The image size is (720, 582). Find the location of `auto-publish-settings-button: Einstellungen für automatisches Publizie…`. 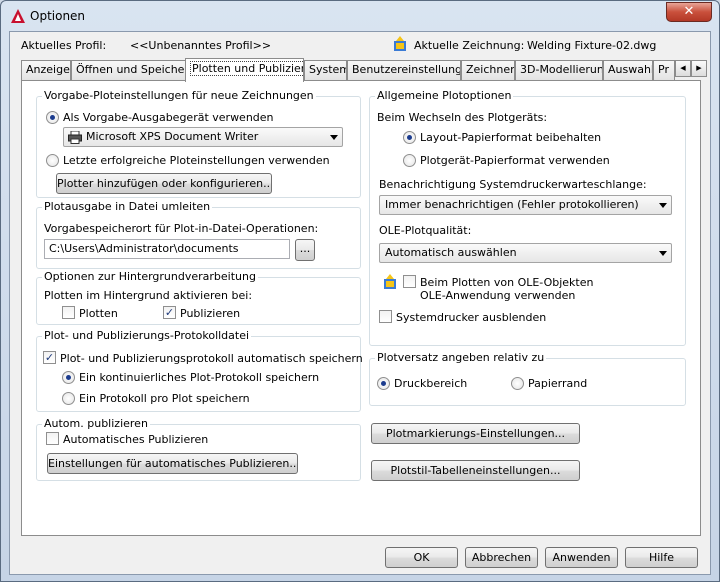

auto-publish-settings-button: Einstellungen für automatisches Publizie… is located at coordinates (172, 463).